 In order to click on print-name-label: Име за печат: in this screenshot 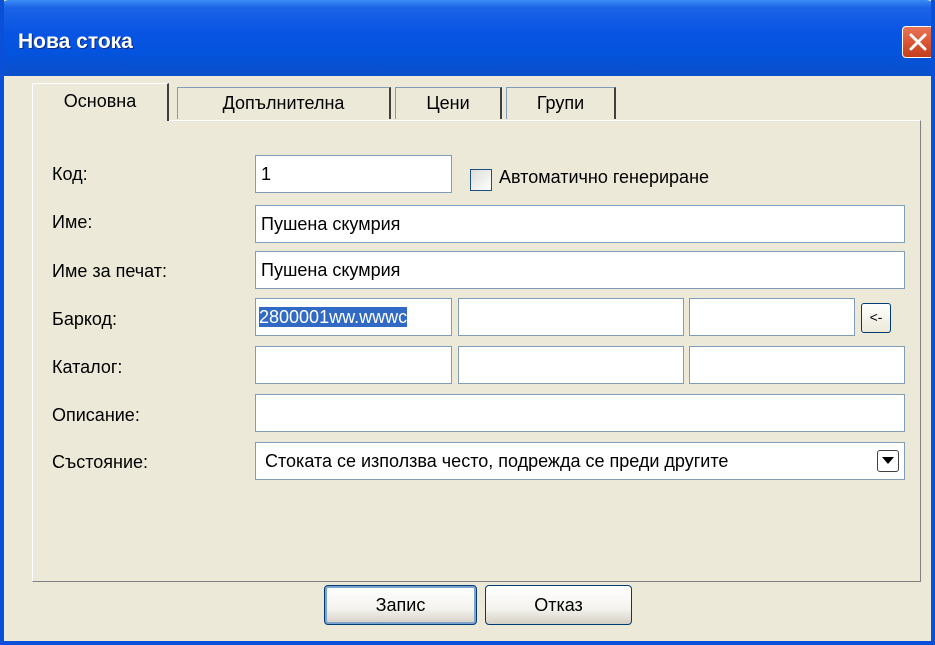, I will do `click(109, 271)`.